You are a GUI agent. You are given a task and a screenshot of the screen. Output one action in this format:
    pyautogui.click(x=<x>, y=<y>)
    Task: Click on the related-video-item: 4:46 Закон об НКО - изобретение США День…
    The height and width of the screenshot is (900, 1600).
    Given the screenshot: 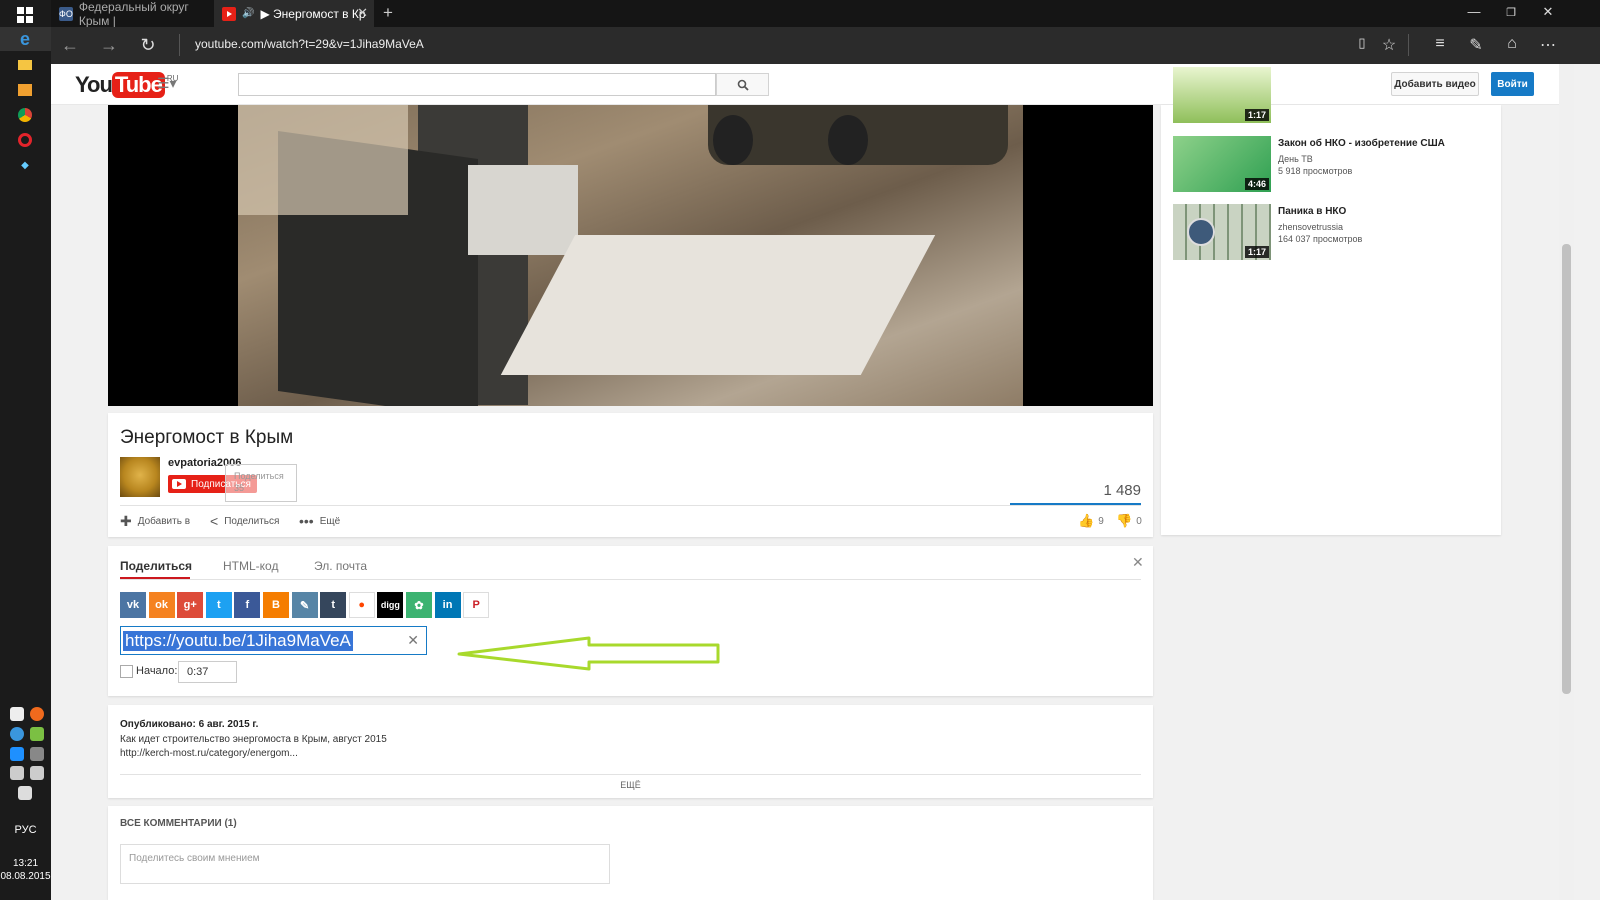 What is the action you would take?
    pyautogui.click(x=1333, y=164)
    